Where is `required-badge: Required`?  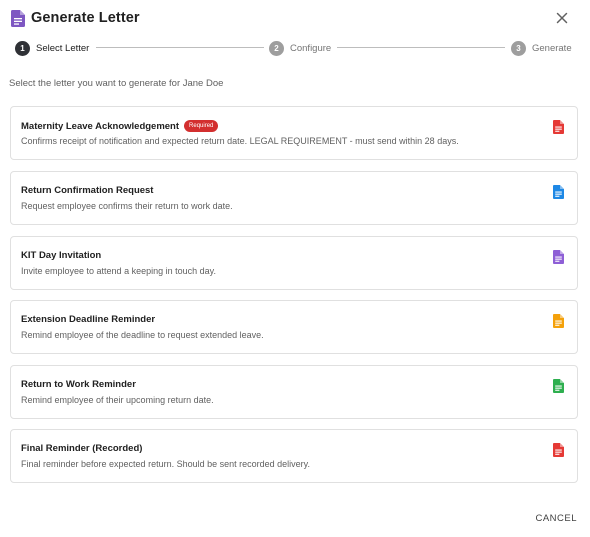 required-badge: Required is located at coordinates (201, 126).